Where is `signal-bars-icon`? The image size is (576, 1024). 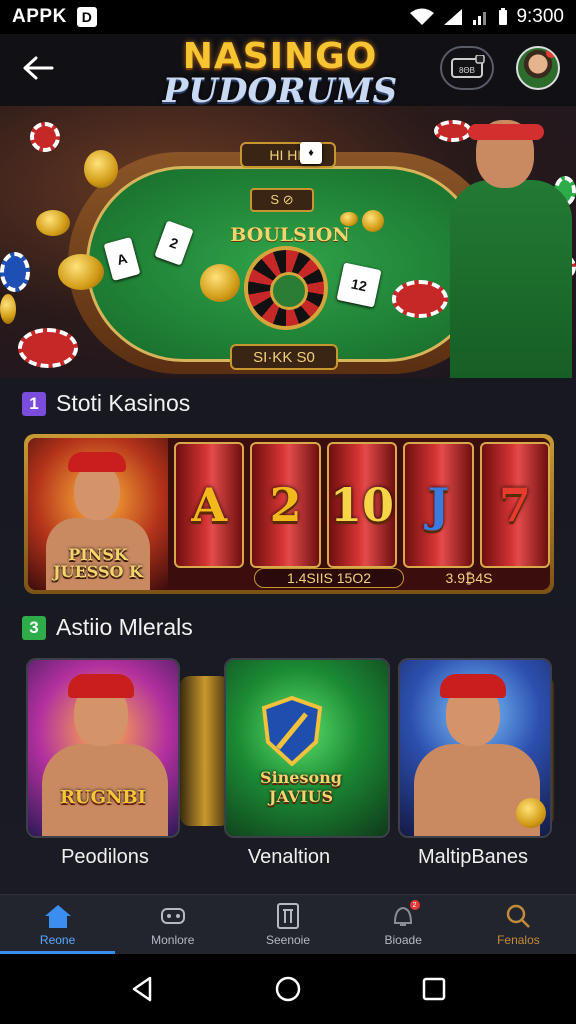
signal-bars-icon is located at coordinates (480, 18).